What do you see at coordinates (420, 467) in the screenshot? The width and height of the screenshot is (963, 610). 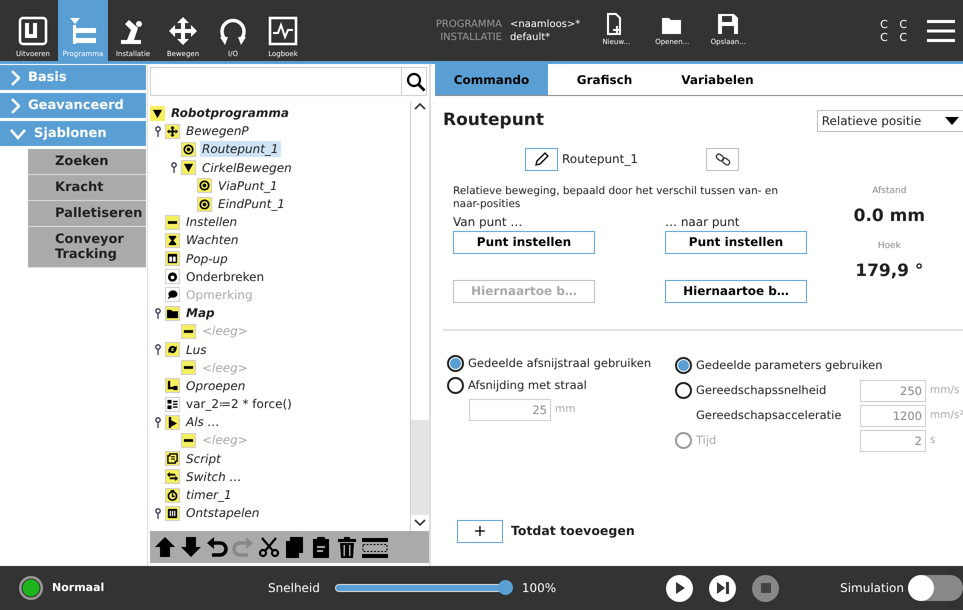 I see `scrollbar-thumb` at bounding box center [420, 467].